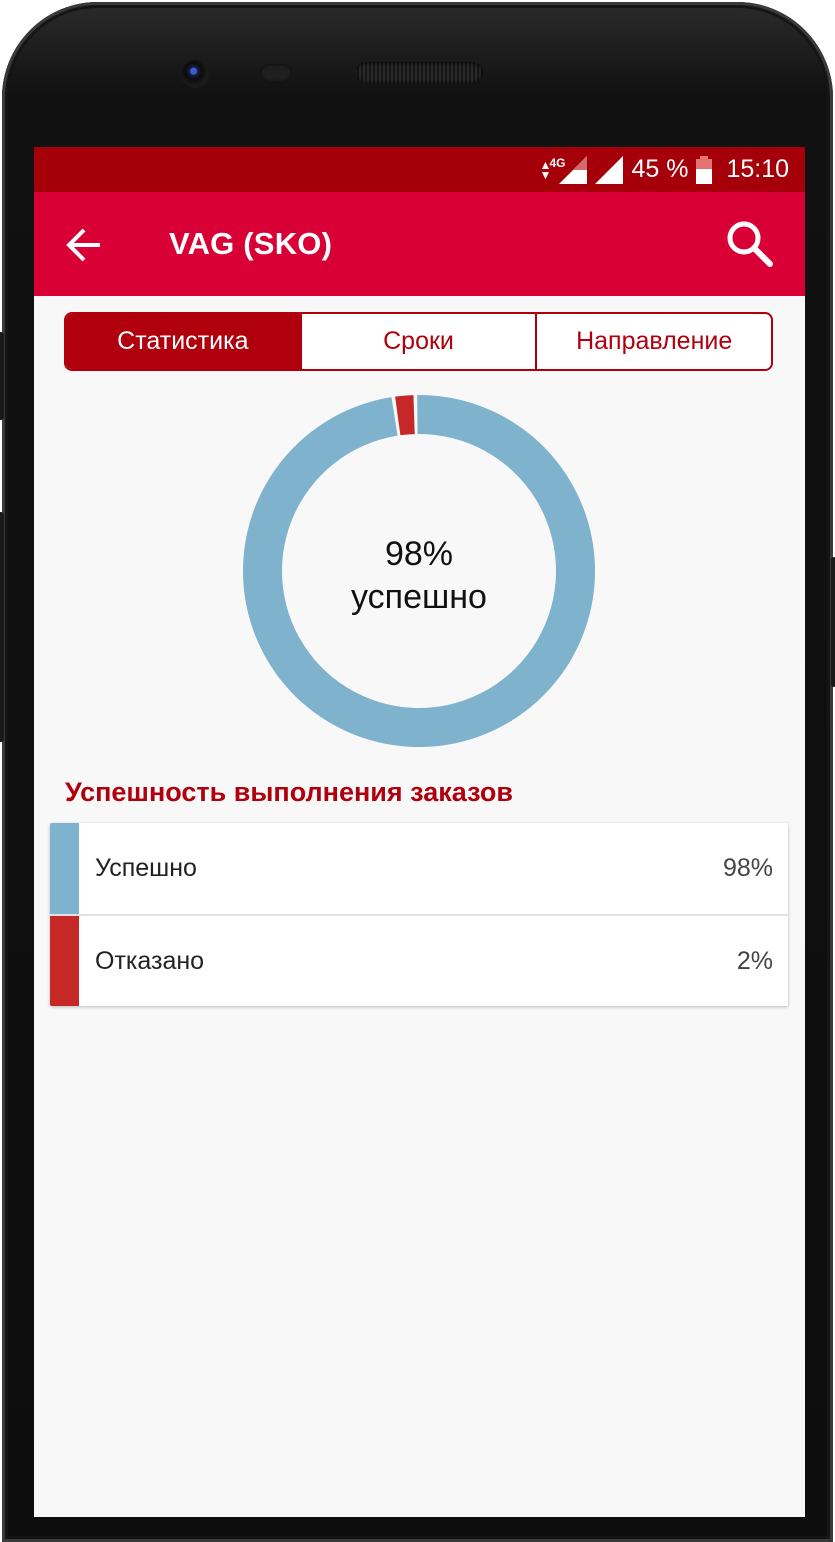 The width and height of the screenshot is (835, 1542). I want to click on battery-percent: 45 %, so click(660, 169).